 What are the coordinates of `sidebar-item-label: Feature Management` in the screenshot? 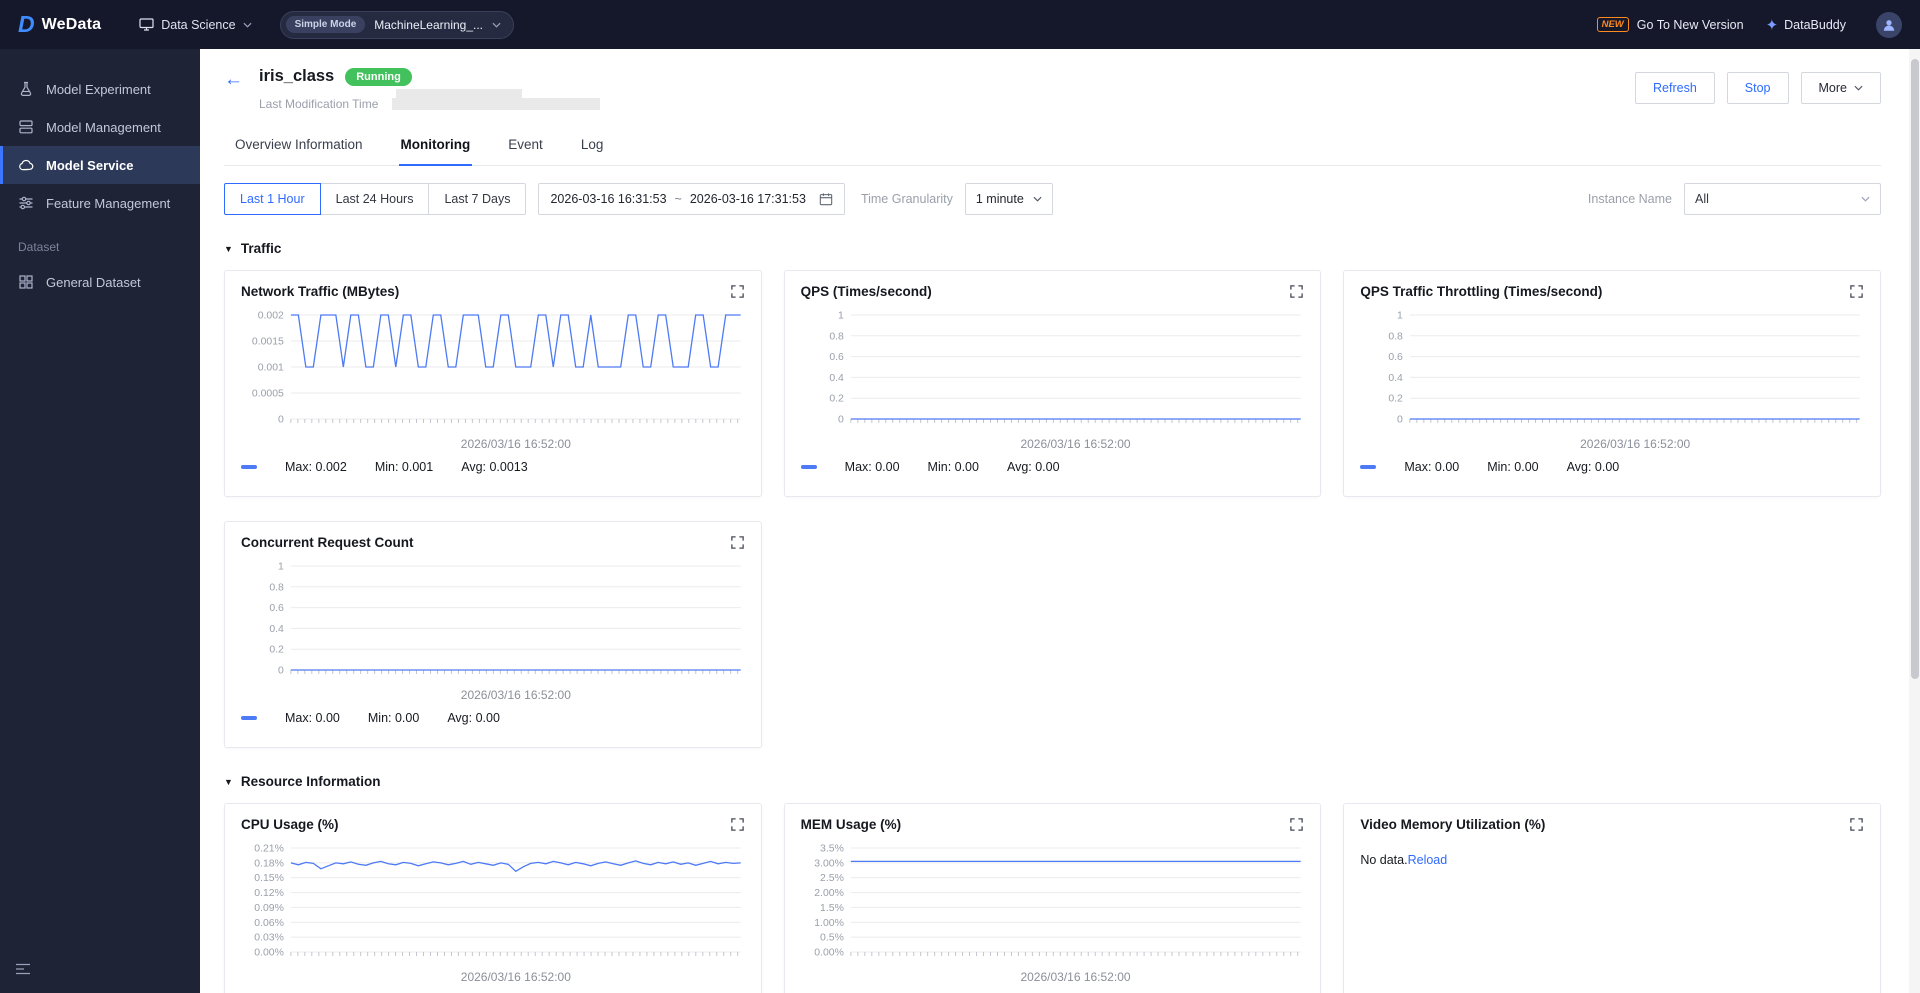 It's located at (108, 203).